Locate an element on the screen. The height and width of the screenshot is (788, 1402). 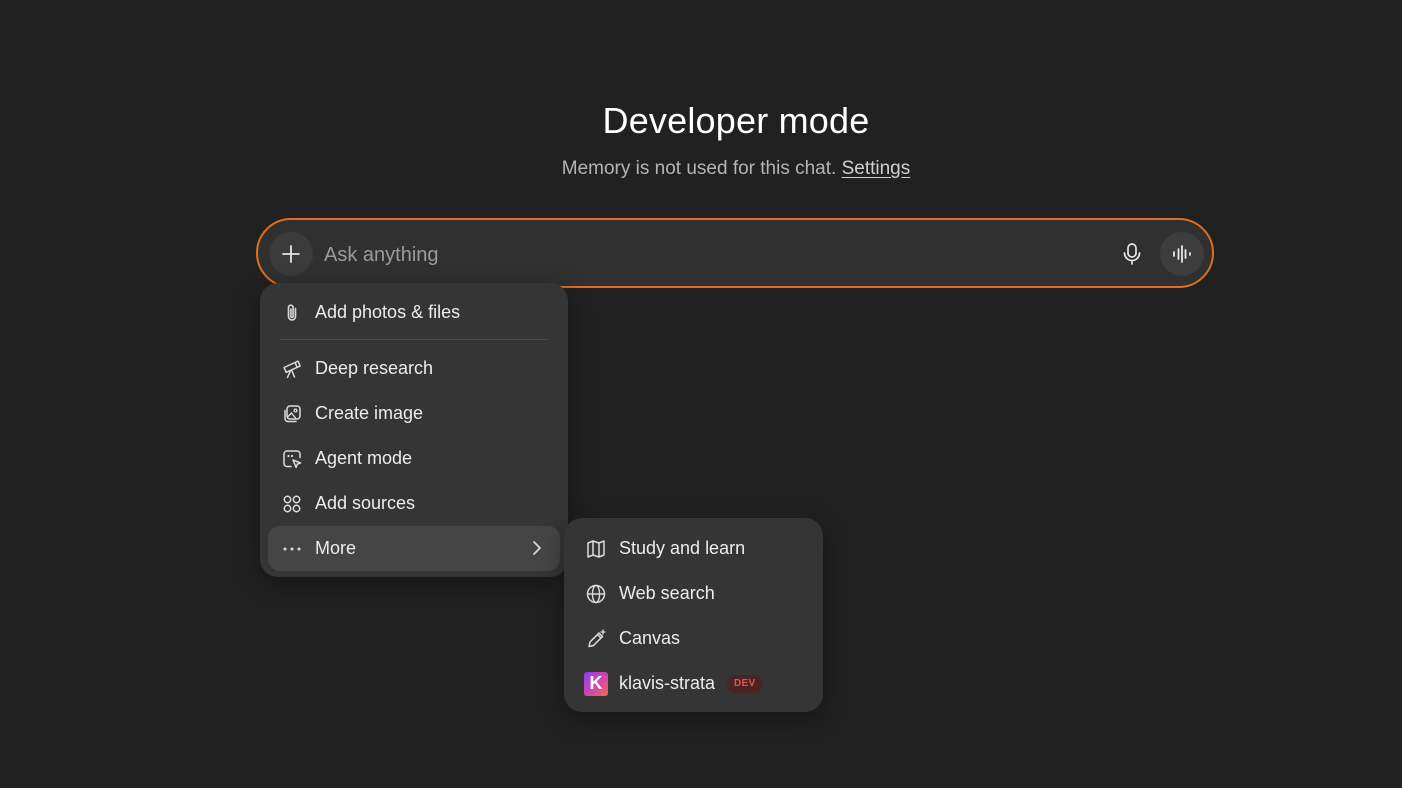
menu-item-label: Add photos & files is located at coordinates (388, 312).